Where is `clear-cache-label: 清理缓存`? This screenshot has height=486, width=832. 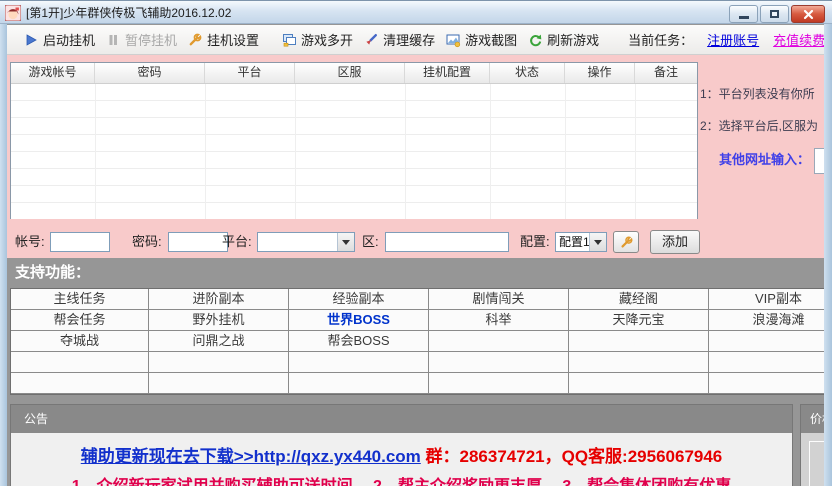 clear-cache-label: 清理缓存 is located at coordinates (409, 40).